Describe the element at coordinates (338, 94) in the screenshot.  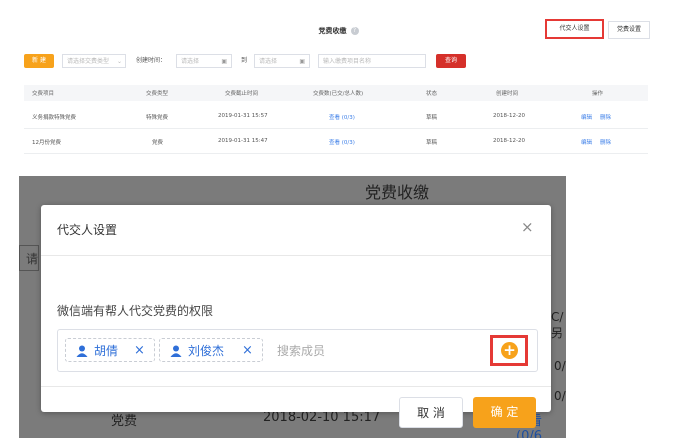
I see `col-count: 交费数(已交/总人数)` at that location.